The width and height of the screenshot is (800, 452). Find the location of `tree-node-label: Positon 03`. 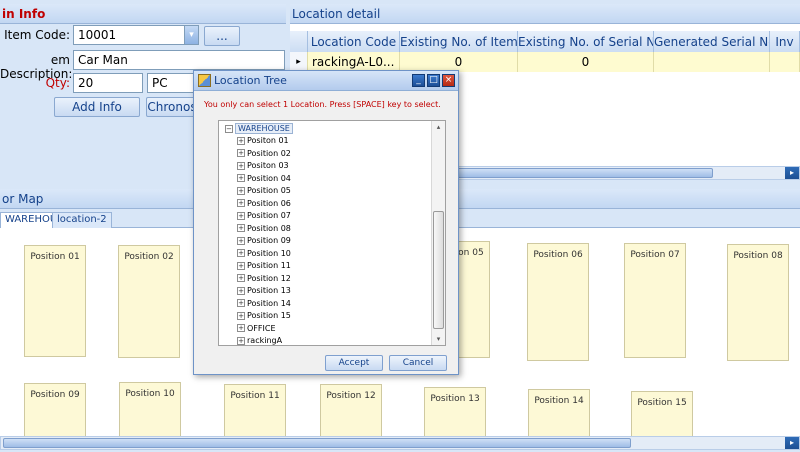

tree-node-label: Positon 03 is located at coordinates (268, 165).